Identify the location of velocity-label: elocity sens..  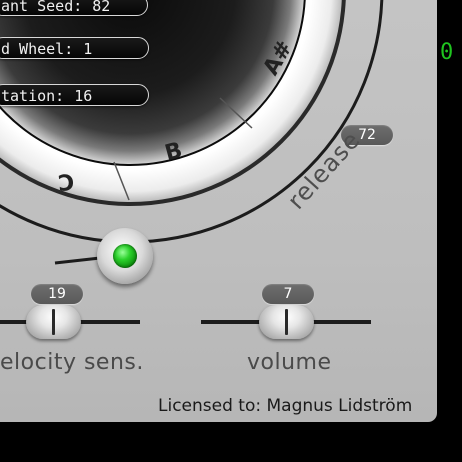
(72, 362).